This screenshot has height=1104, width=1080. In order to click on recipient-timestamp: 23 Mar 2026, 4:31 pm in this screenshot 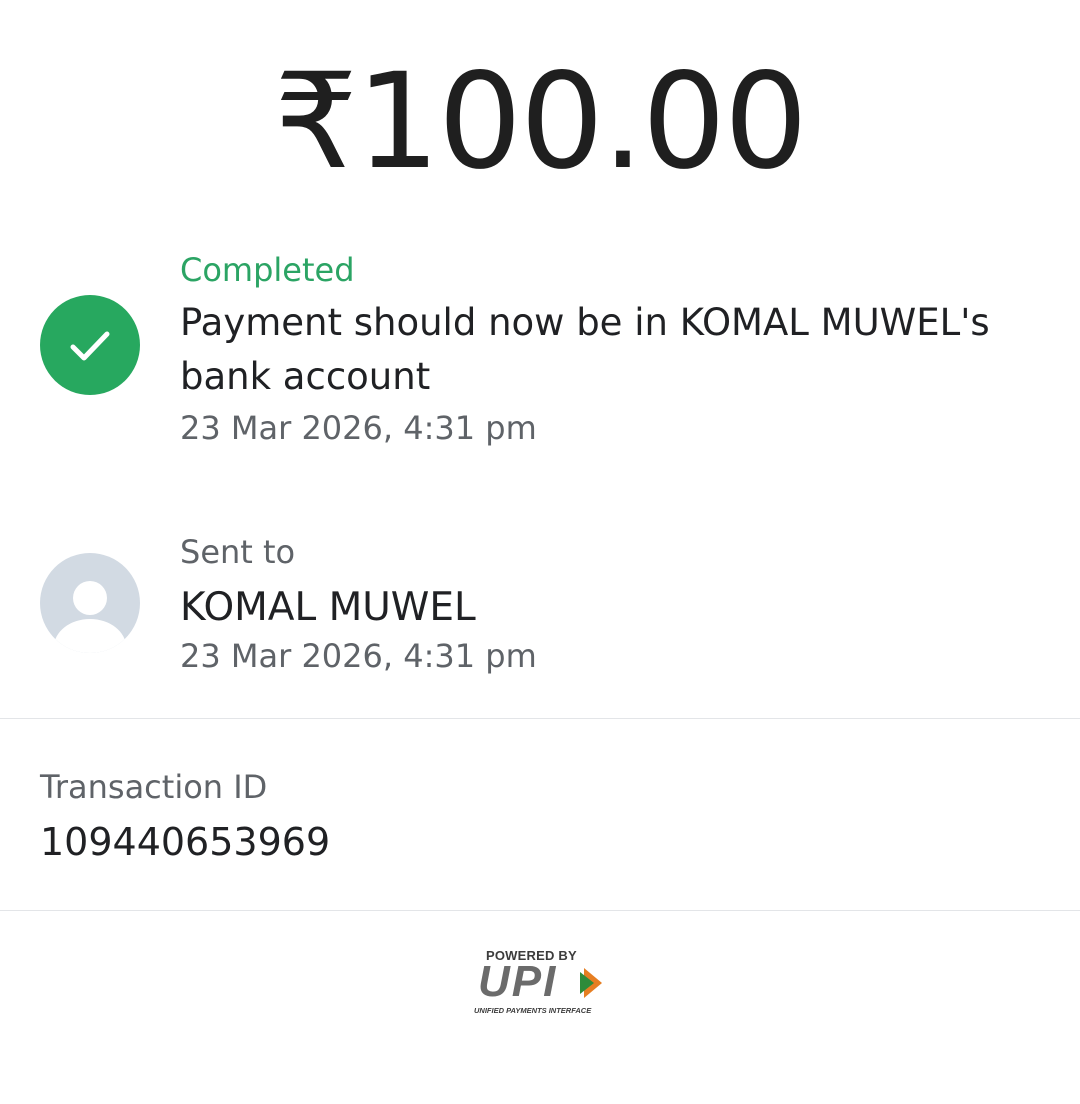, I will do `click(358, 656)`.